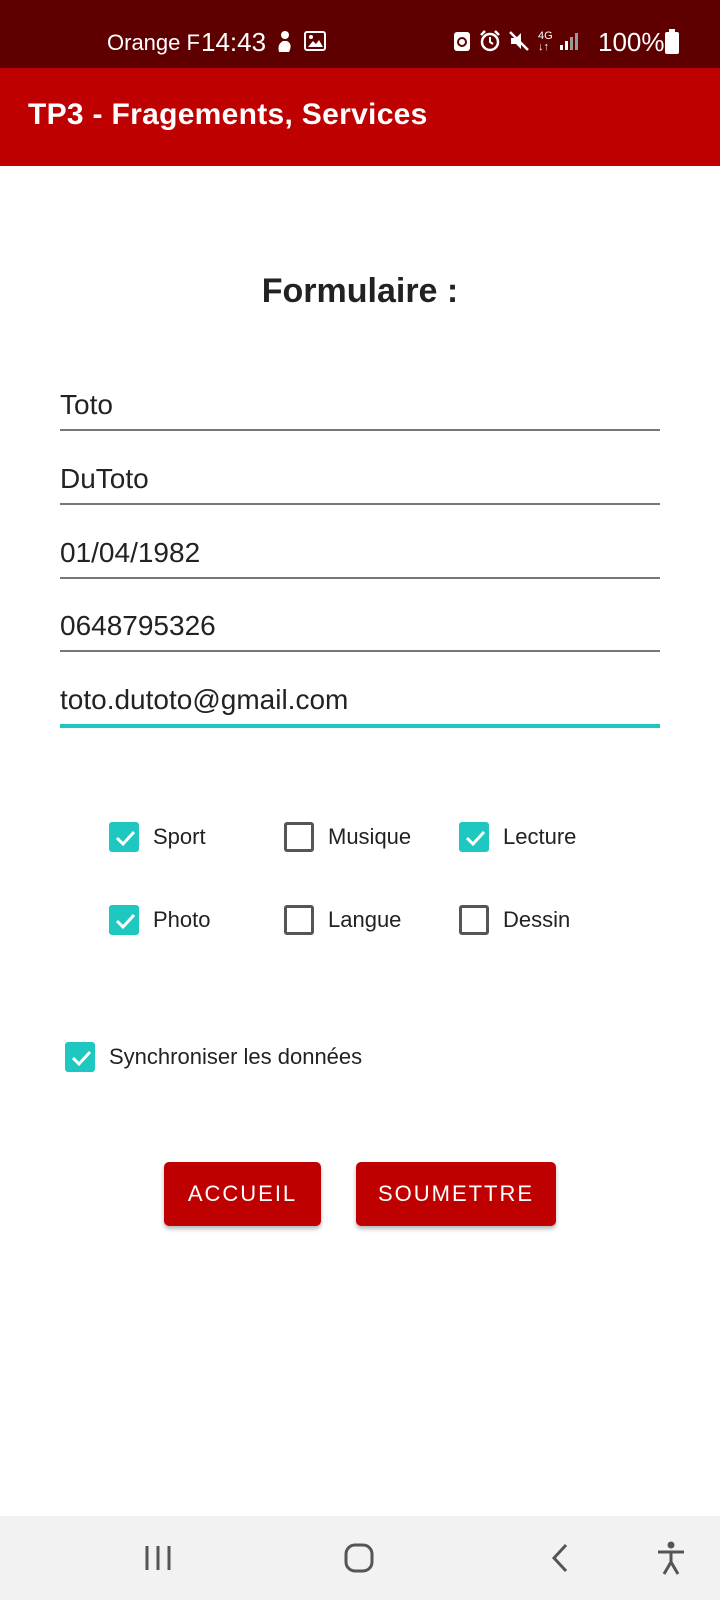 The width and height of the screenshot is (720, 1600). I want to click on checkbox-label: Langue, so click(365, 919).